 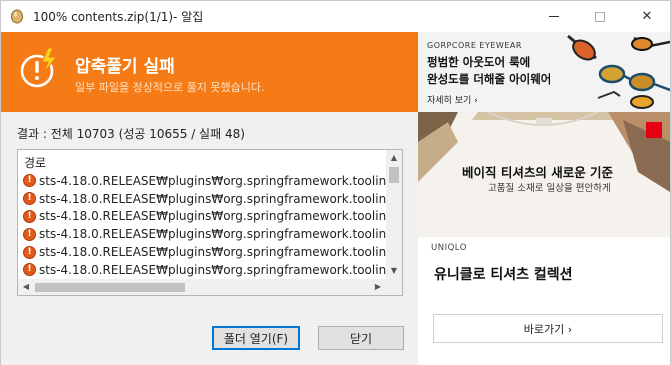 What do you see at coordinates (394, 158) in the screenshot?
I see `scroll-up-icon: ▲` at bounding box center [394, 158].